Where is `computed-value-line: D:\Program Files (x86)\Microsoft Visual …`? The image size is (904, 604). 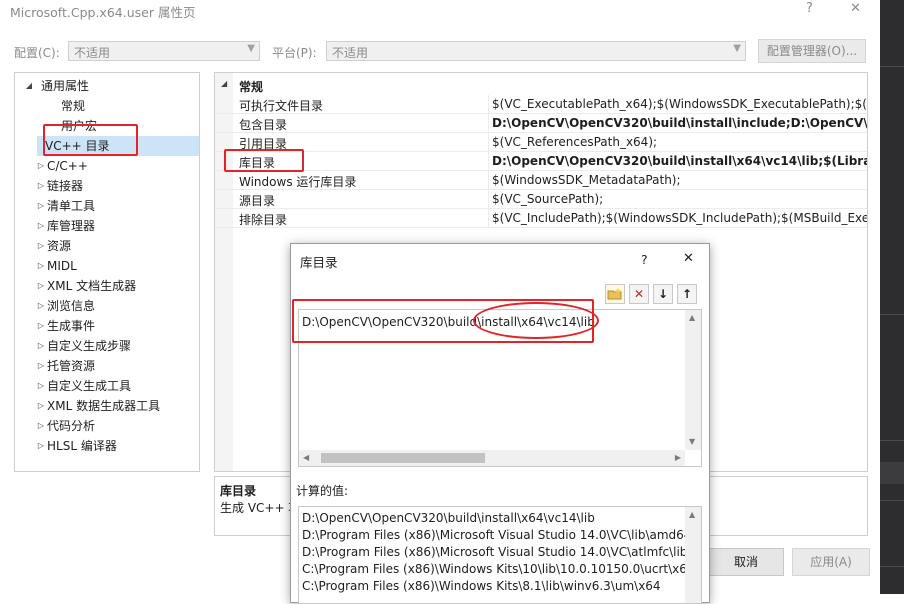
computed-value-line: D:\Program Files (x86)\Microsoft Visual … is located at coordinates (497, 552).